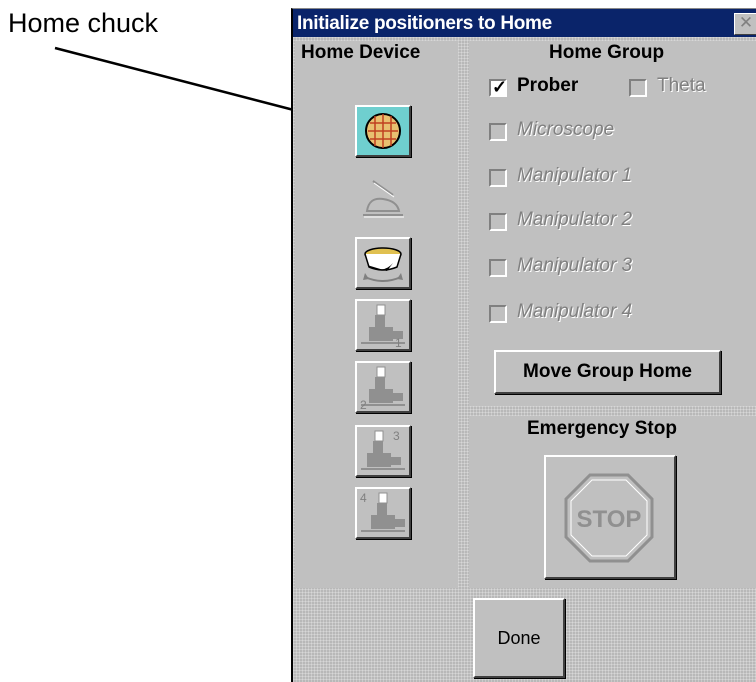  What do you see at coordinates (607, 52) in the screenshot?
I see `home-group-header: Home Group` at bounding box center [607, 52].